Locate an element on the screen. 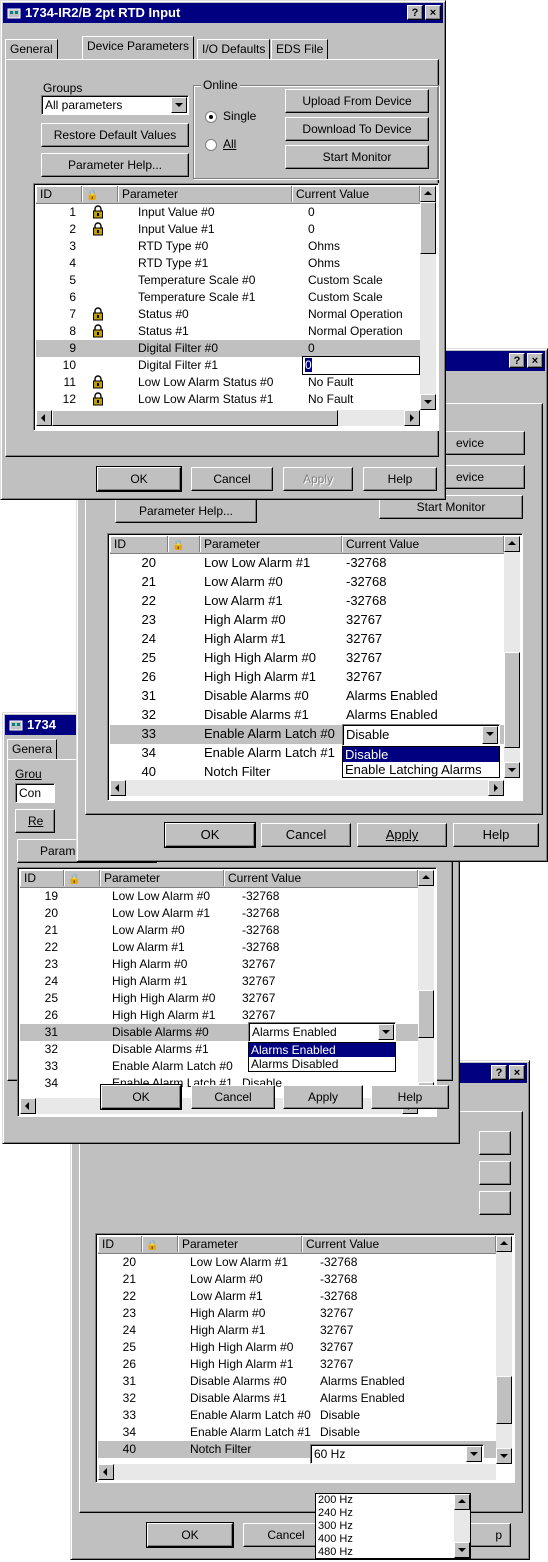 This screenshot has width=548, height=1562. disable-alarms-options: Alarms Enabled Alarms Disabled is located at coordinates (322, 1057).